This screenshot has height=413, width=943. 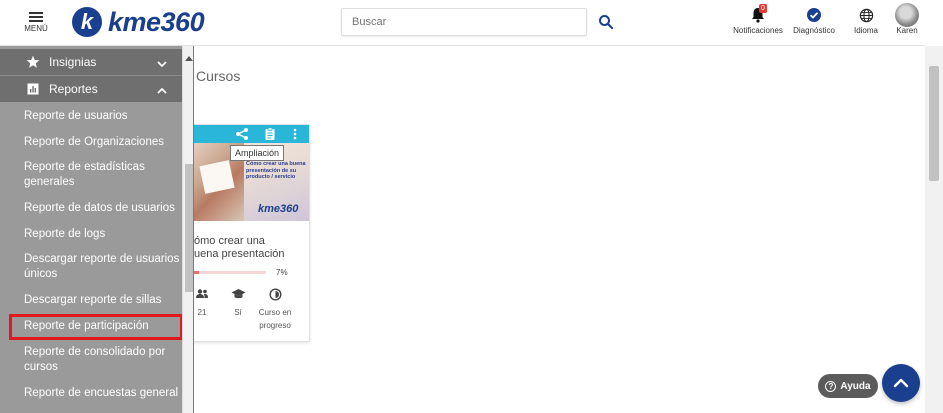 I want to click on user-menu: Karen, so click(x=907, y=19).